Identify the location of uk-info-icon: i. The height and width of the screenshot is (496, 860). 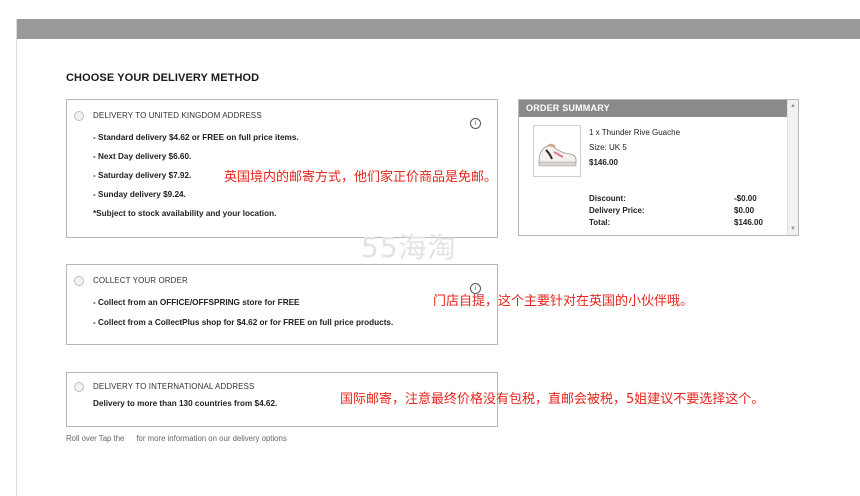
(475, 123).